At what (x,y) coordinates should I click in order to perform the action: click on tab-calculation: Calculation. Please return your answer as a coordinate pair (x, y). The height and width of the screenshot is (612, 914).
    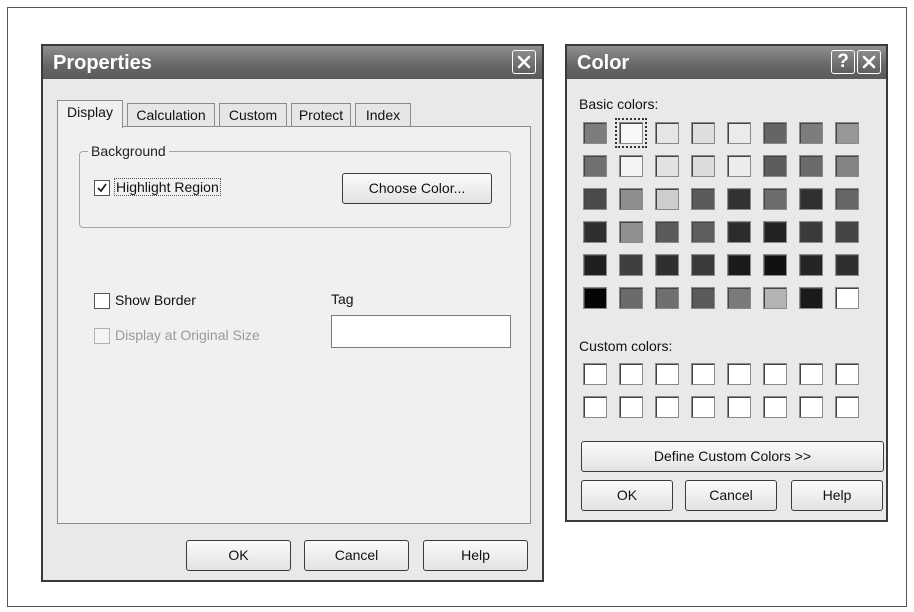
    Looking at the image, I should click on (171, 115).